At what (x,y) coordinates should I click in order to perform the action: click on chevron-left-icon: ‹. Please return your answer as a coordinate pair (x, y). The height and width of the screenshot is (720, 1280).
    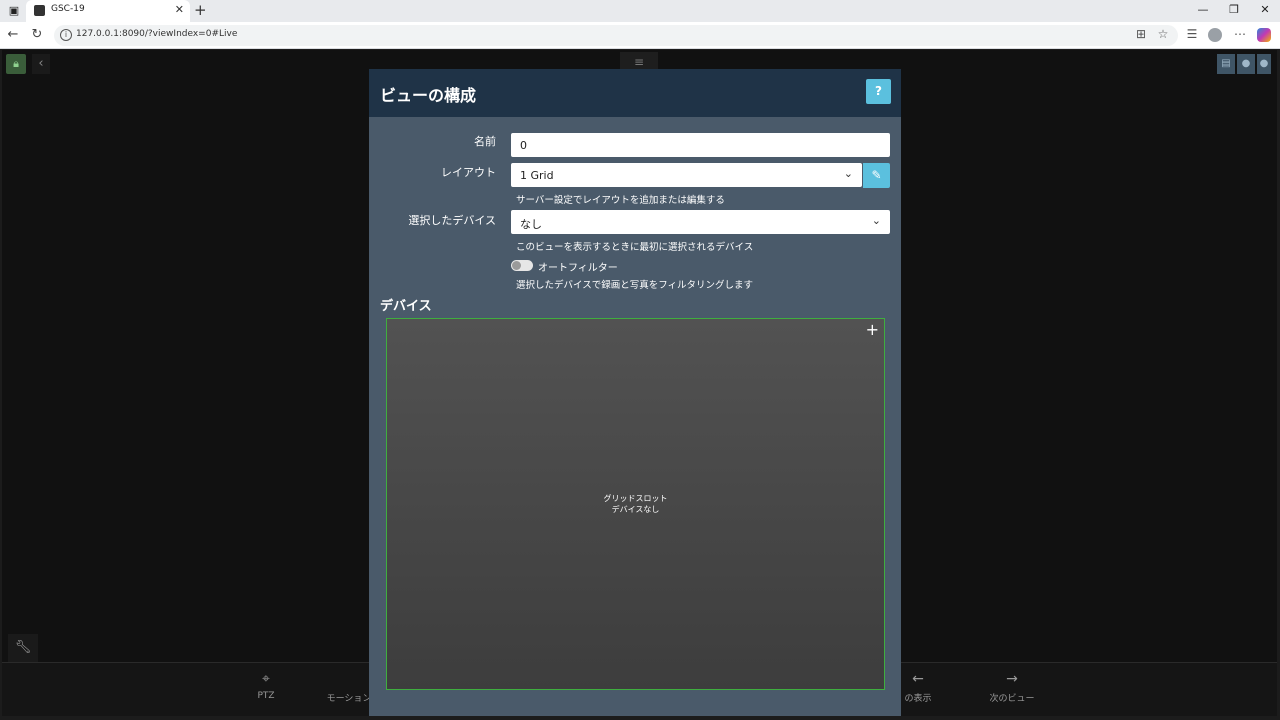
    Looking at the image, I should click on (41, 64).